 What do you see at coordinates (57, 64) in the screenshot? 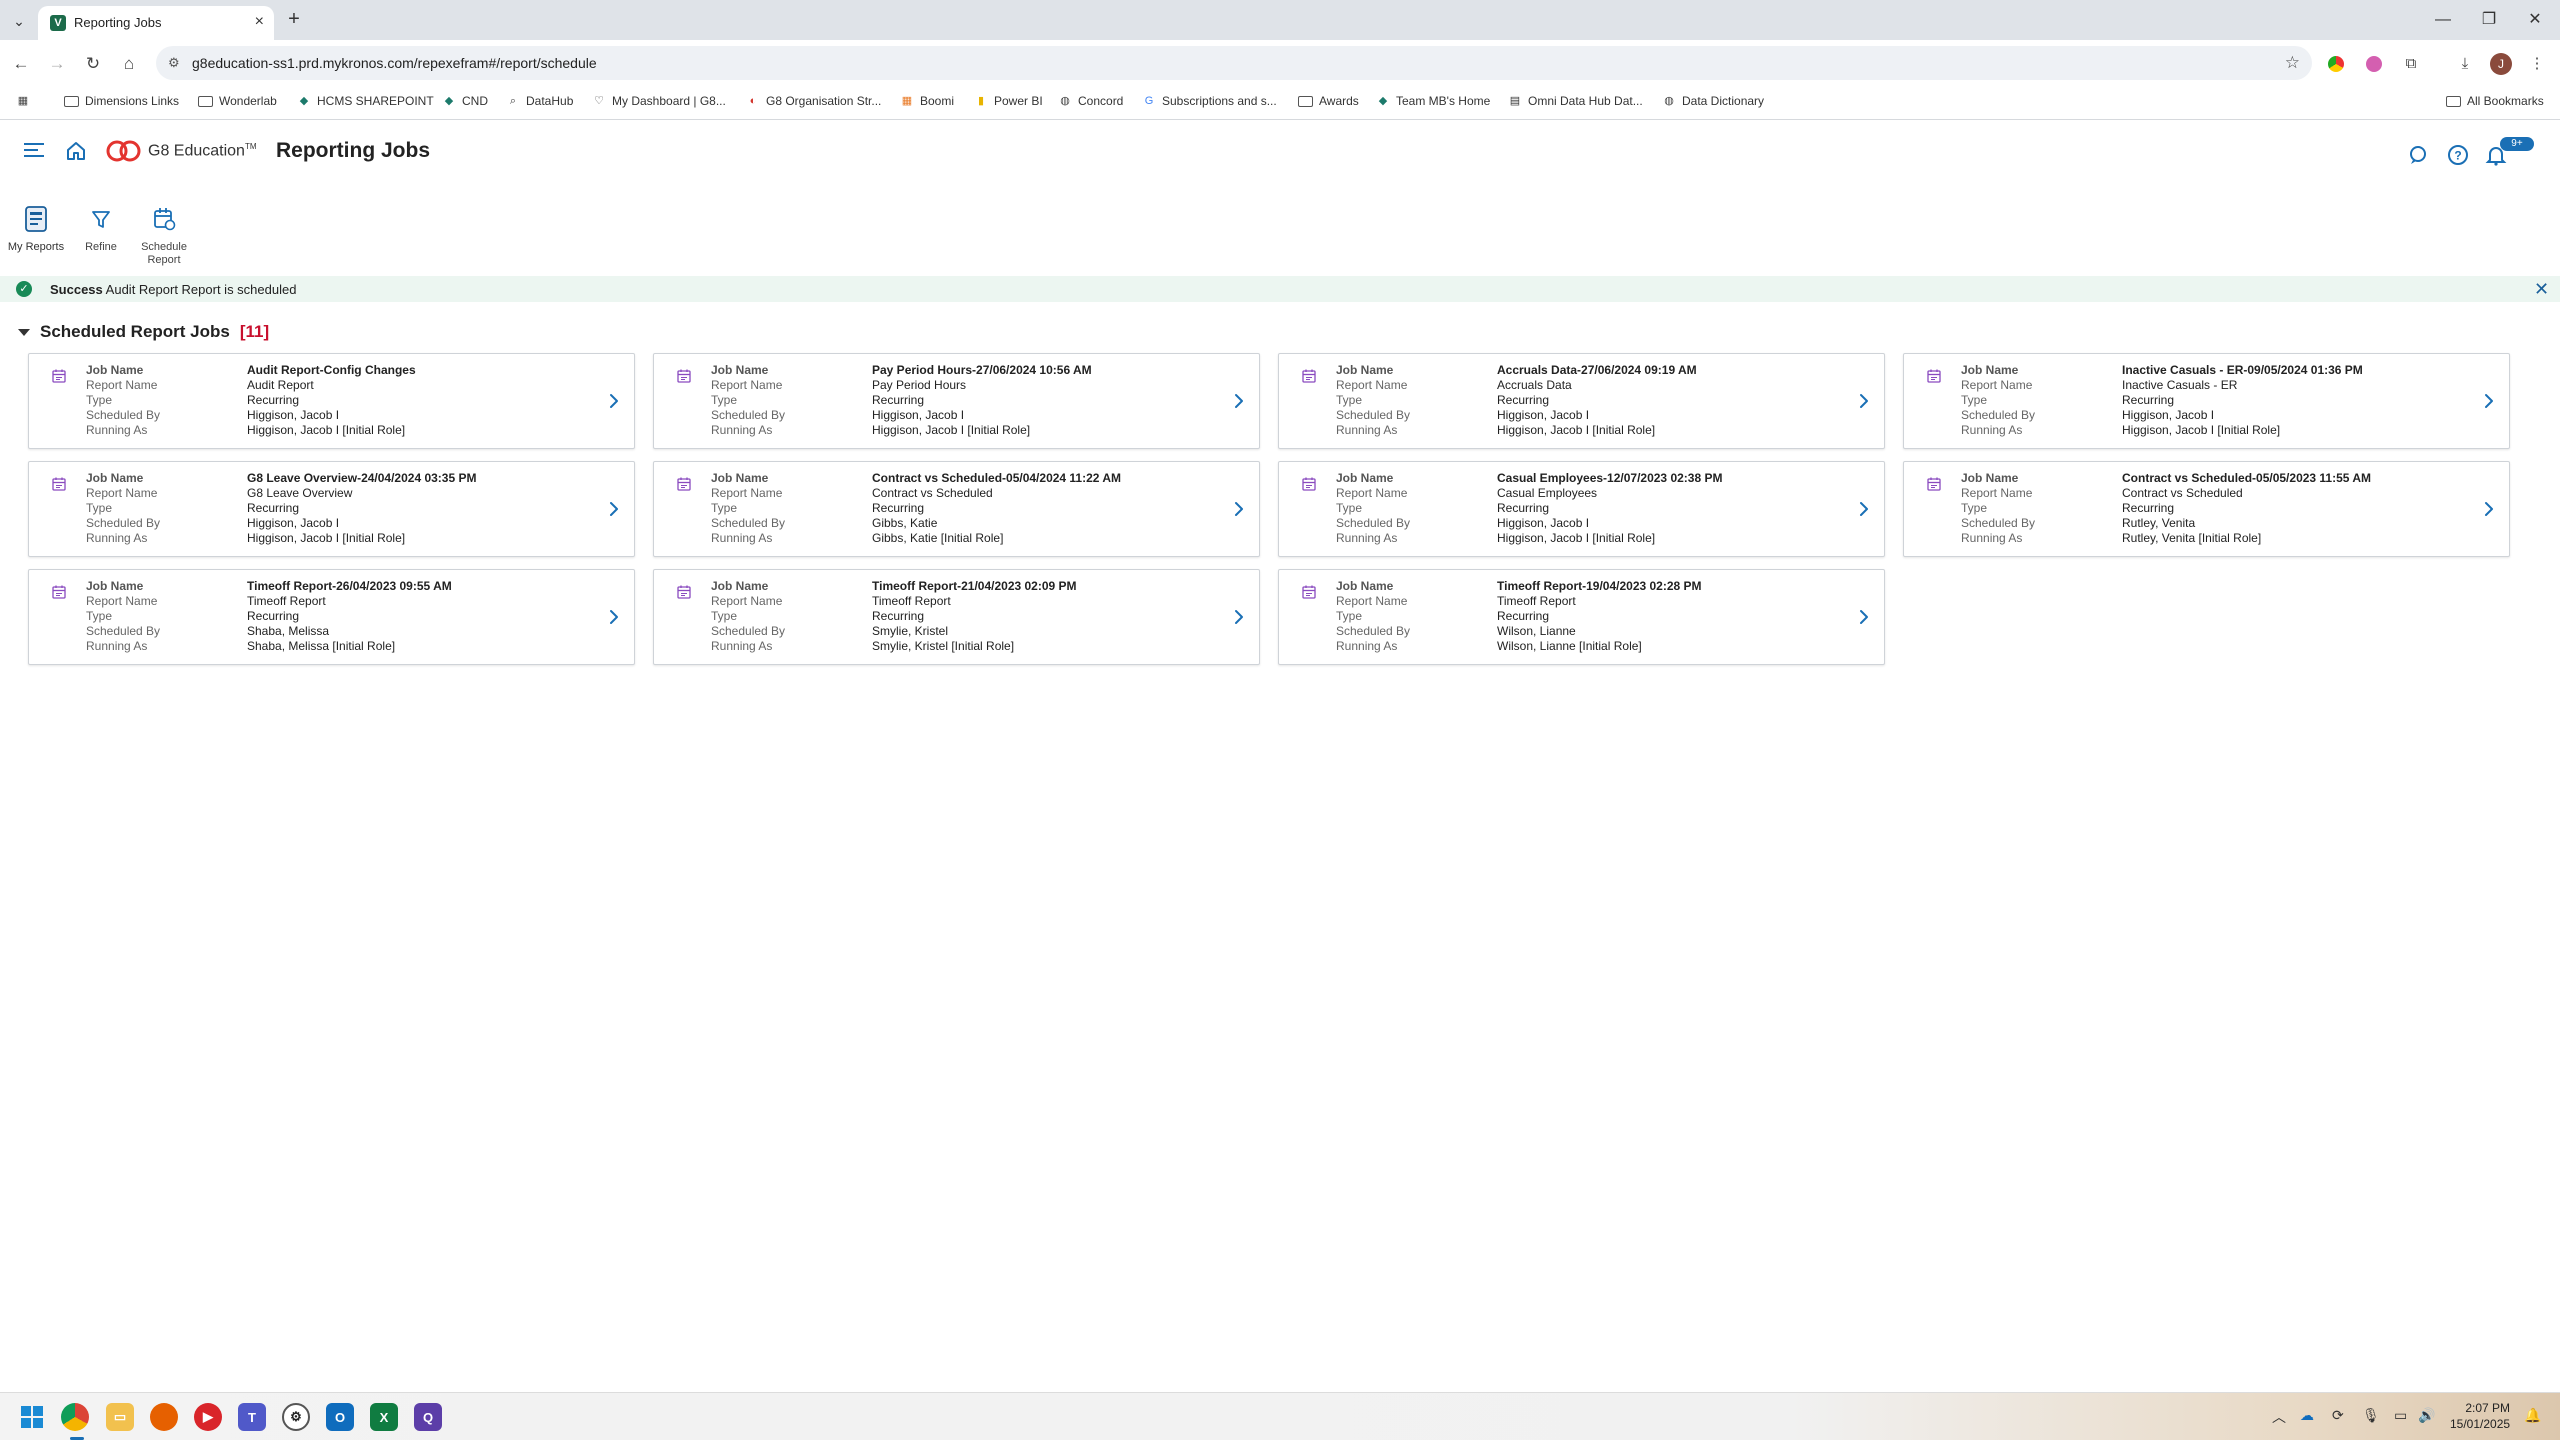
I see `forward-icon: →` at bounding box center [57, 64].